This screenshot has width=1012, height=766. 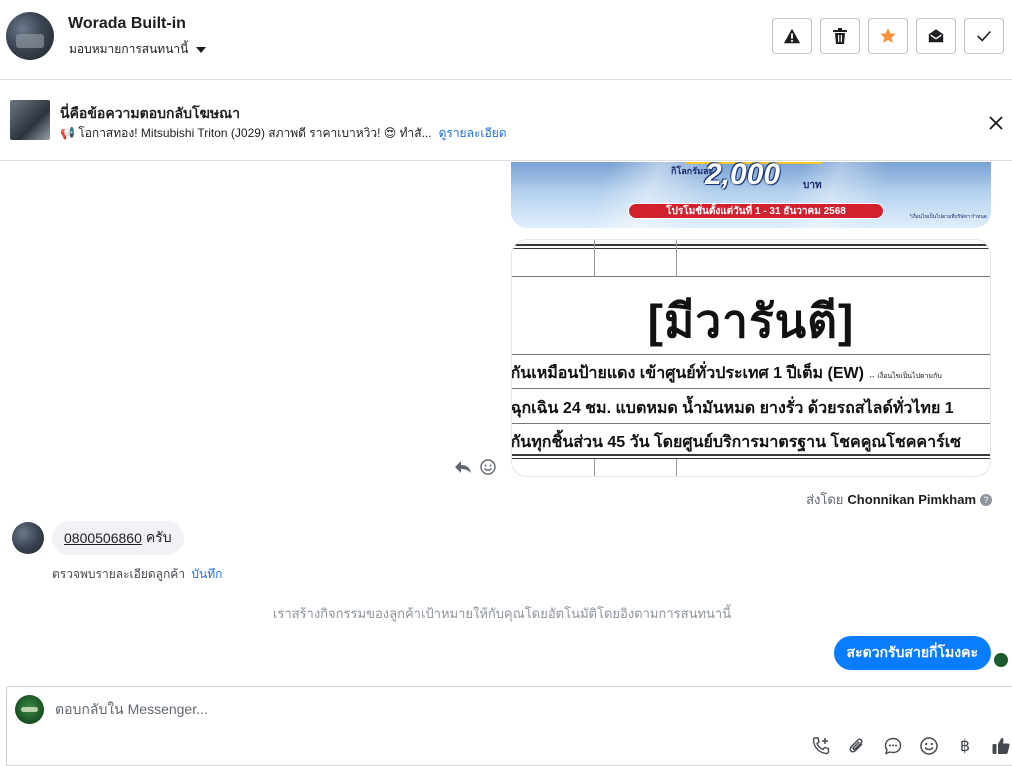 What do you see at coordinates (948, 217) in the screenshot?
I see `promo-note: *เงื่อนไขเป็นไปตามที่บริษัทฯ กำหนด` at bounding box center [948, 217].